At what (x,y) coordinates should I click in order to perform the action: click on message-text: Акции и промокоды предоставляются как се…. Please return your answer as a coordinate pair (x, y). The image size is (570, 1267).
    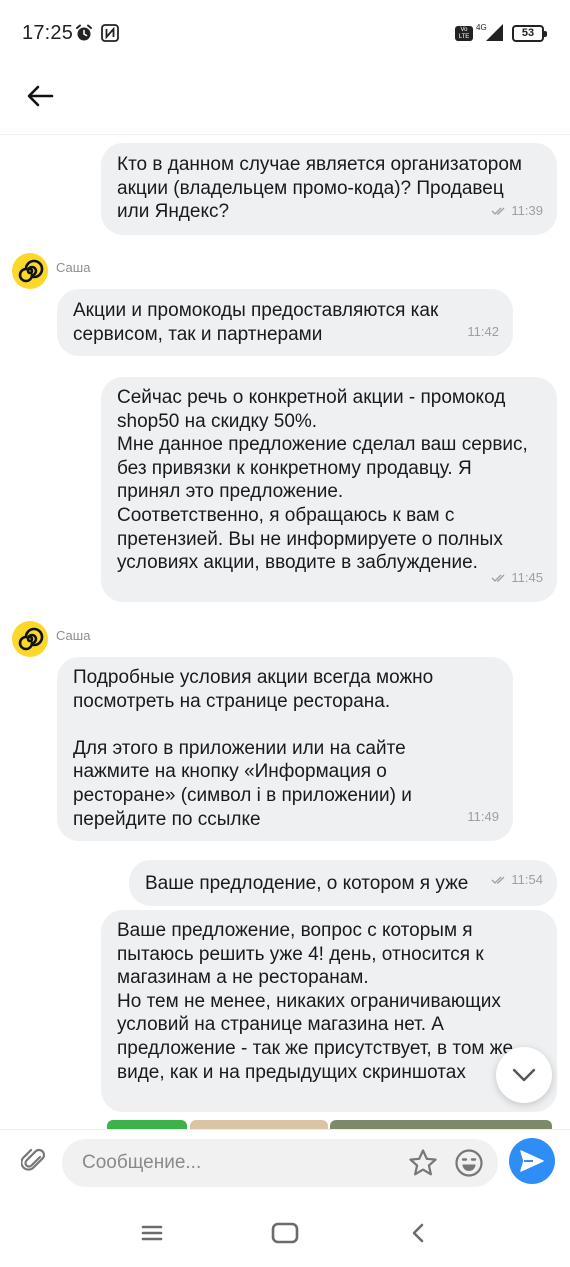
    Looking at the image, I should click on (256, 322).